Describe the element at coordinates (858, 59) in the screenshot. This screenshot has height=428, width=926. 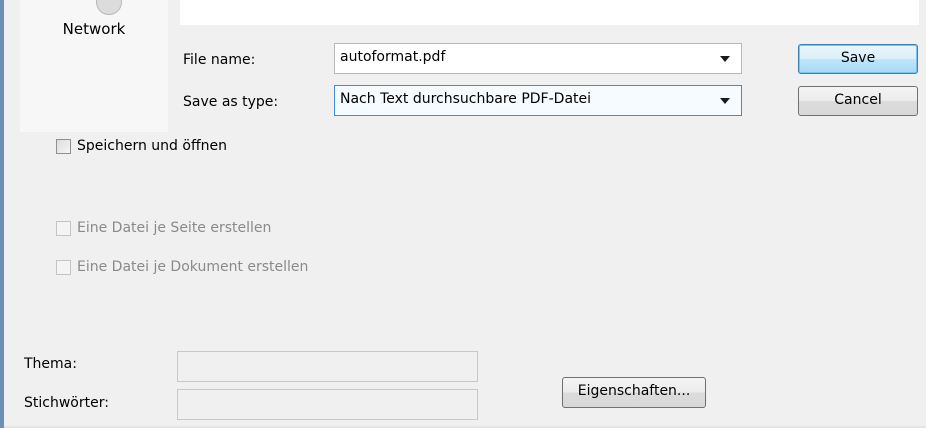
I see `save-button: Save` at that location.